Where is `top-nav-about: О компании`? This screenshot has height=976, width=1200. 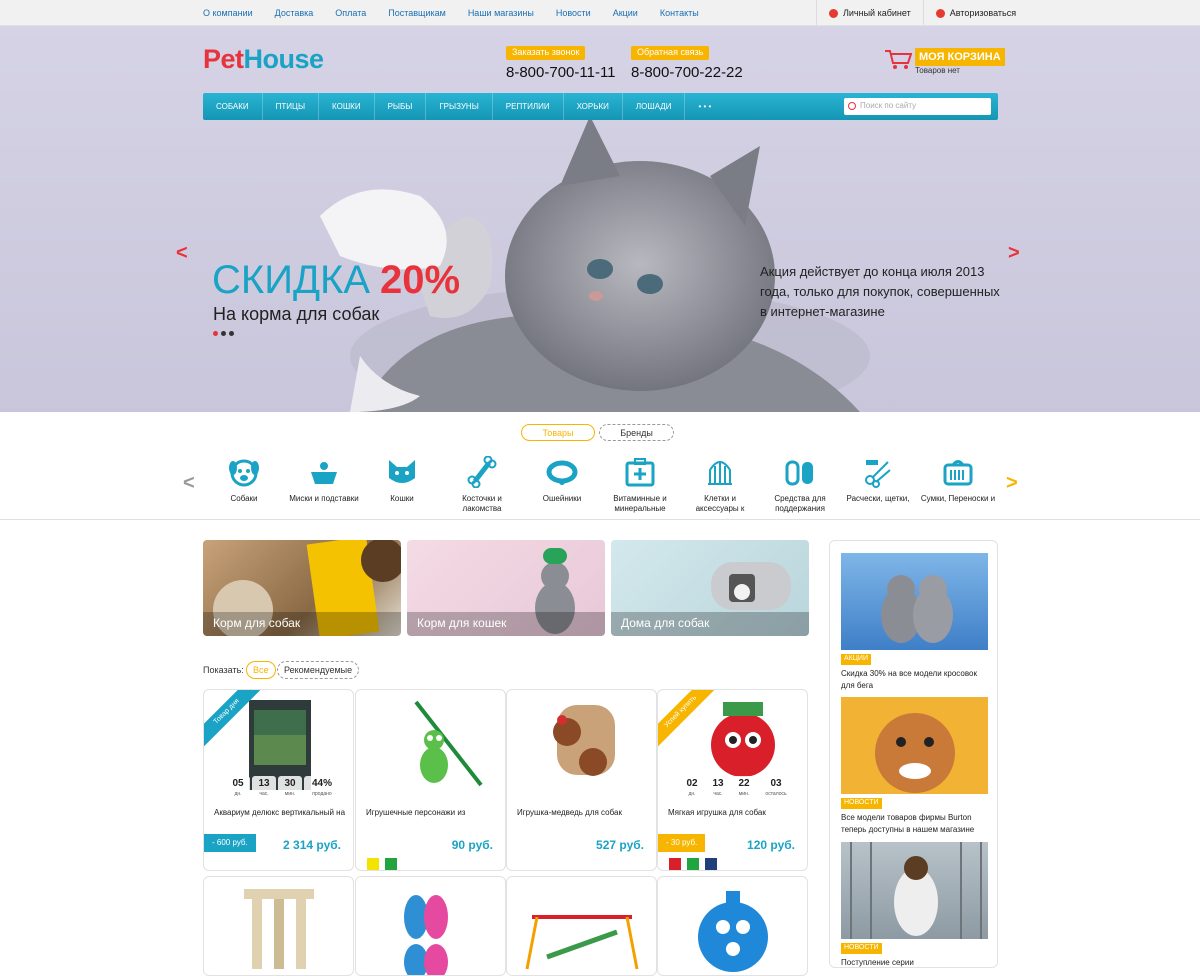 top-nav-about: О компании is located at coordinates (228, 13).